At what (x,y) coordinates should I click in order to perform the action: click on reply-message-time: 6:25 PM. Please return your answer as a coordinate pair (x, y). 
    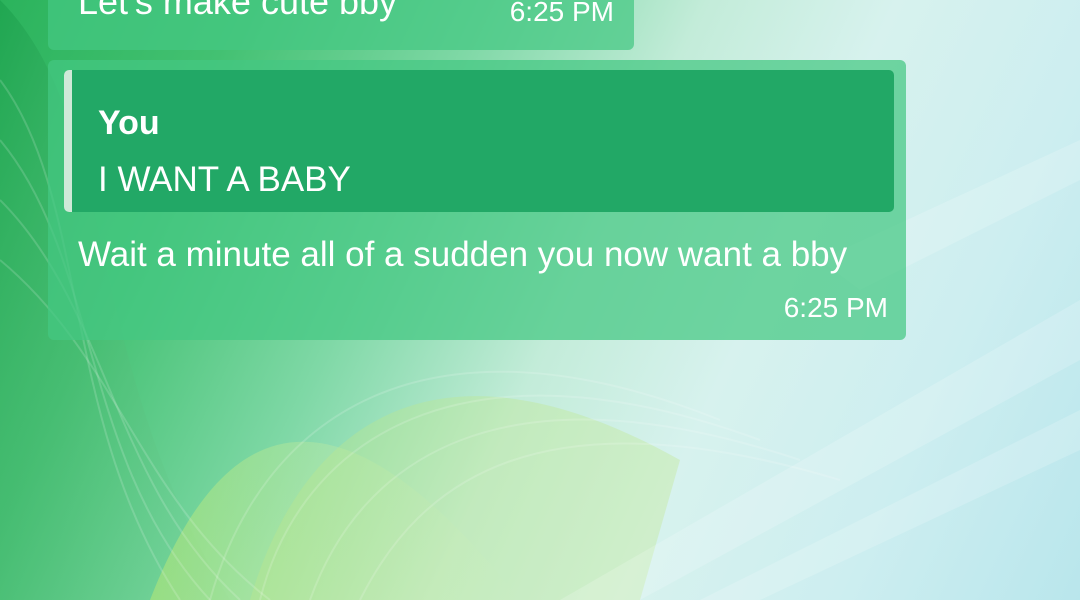
    Looking at the image, I should click on (835, 307).